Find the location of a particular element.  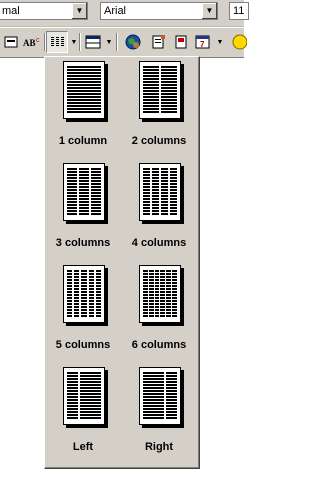

column-option-label: Right is located at coordinates (159, 447).